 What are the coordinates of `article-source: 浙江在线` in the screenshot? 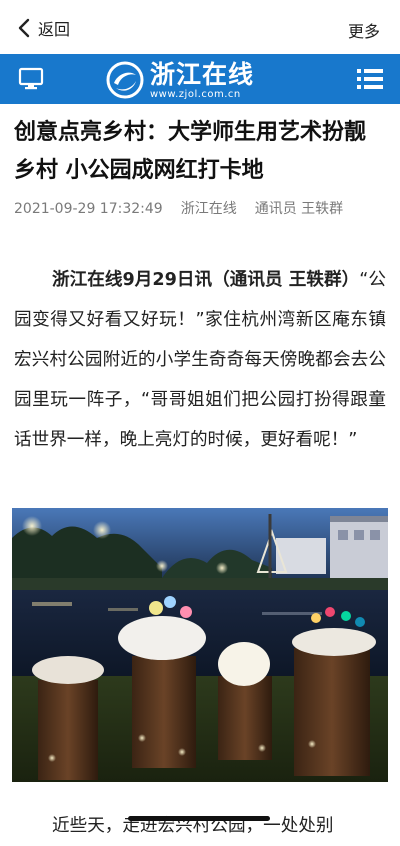 It's located at (208, 209).